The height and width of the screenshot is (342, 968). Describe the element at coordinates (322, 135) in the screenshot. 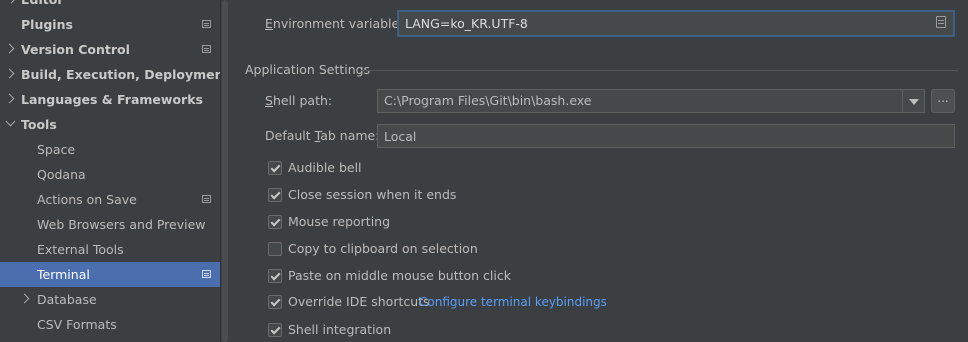

I see `default-tab-name-label: Default Tab name:` at that location.